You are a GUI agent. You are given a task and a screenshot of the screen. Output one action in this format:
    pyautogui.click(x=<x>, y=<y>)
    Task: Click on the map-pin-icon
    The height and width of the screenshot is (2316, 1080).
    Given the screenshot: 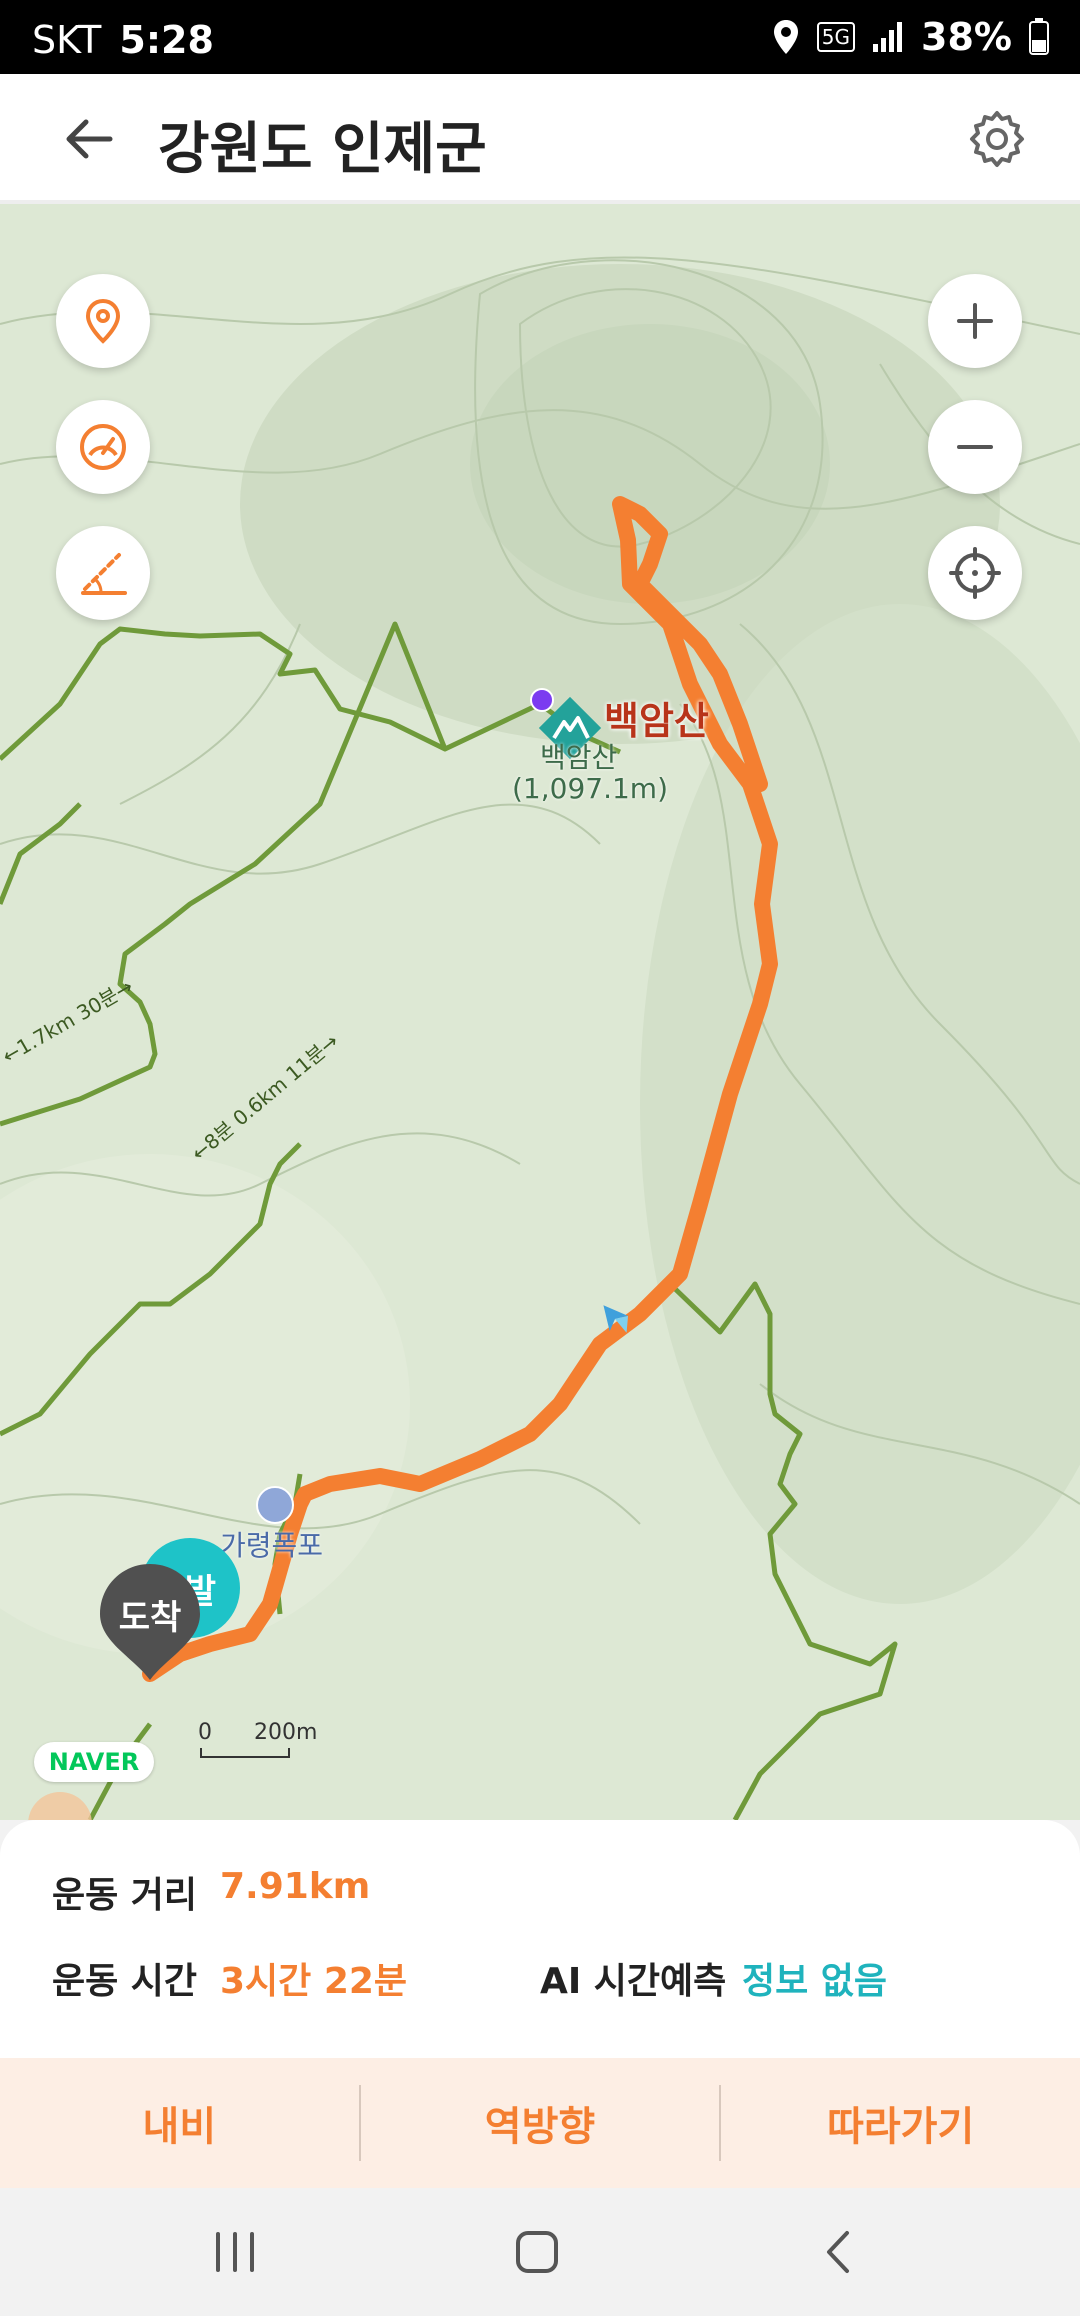 What is the action you would take?
    pyautogui.click(x=103, y=321)
    